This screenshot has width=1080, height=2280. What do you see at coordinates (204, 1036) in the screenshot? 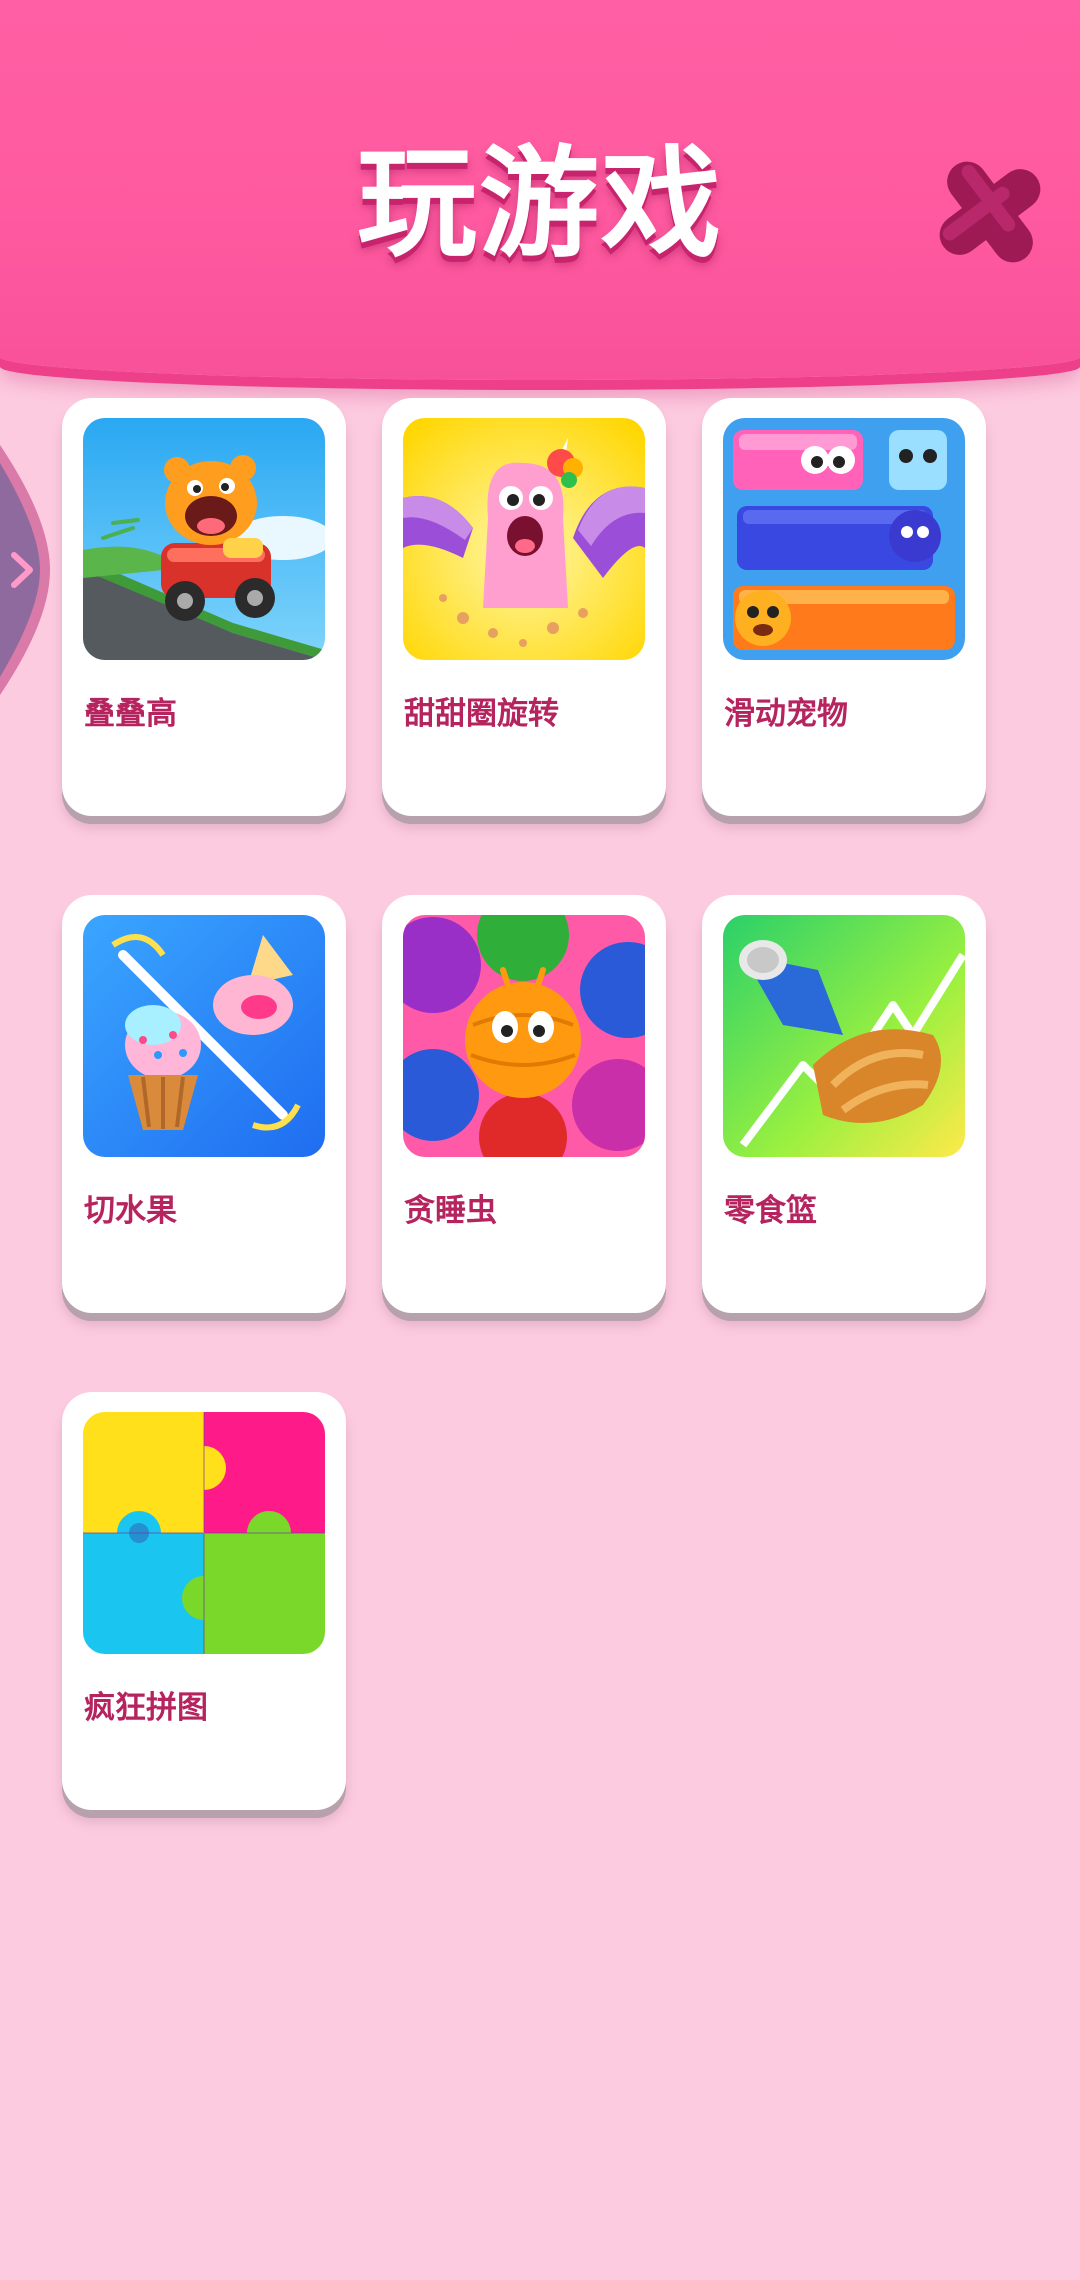
I see `slice-ice-cream-game-icon` at bounding box center [204, 1036].